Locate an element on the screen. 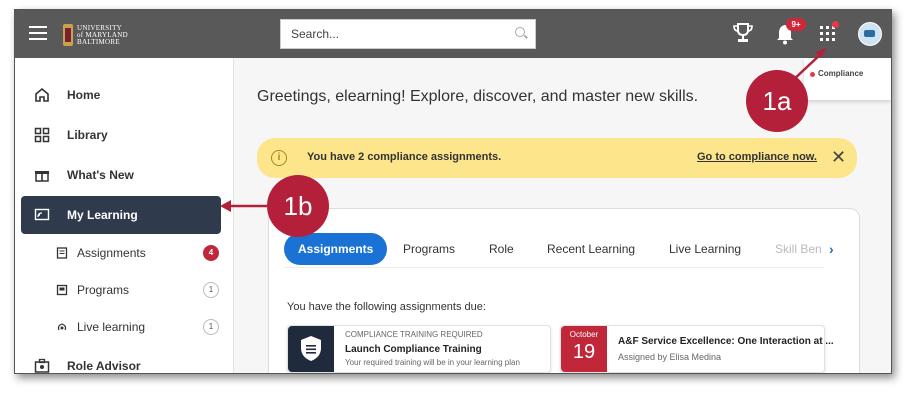 The image size is (909, 397). sidebar-item-label: Home is located at coordinates (84, 95).